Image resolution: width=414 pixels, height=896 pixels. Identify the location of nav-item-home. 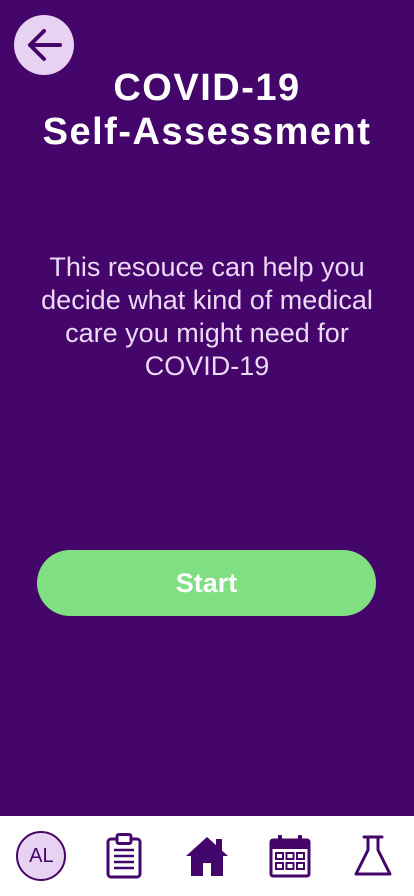
(207, 856).